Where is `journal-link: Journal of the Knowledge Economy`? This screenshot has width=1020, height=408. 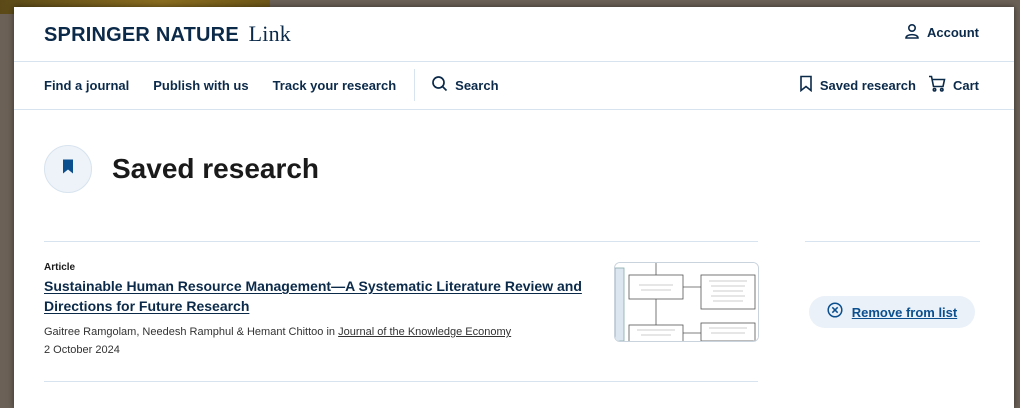 journal-link: Journal of the Knowledge Economy is located at coordinates (424, 332).